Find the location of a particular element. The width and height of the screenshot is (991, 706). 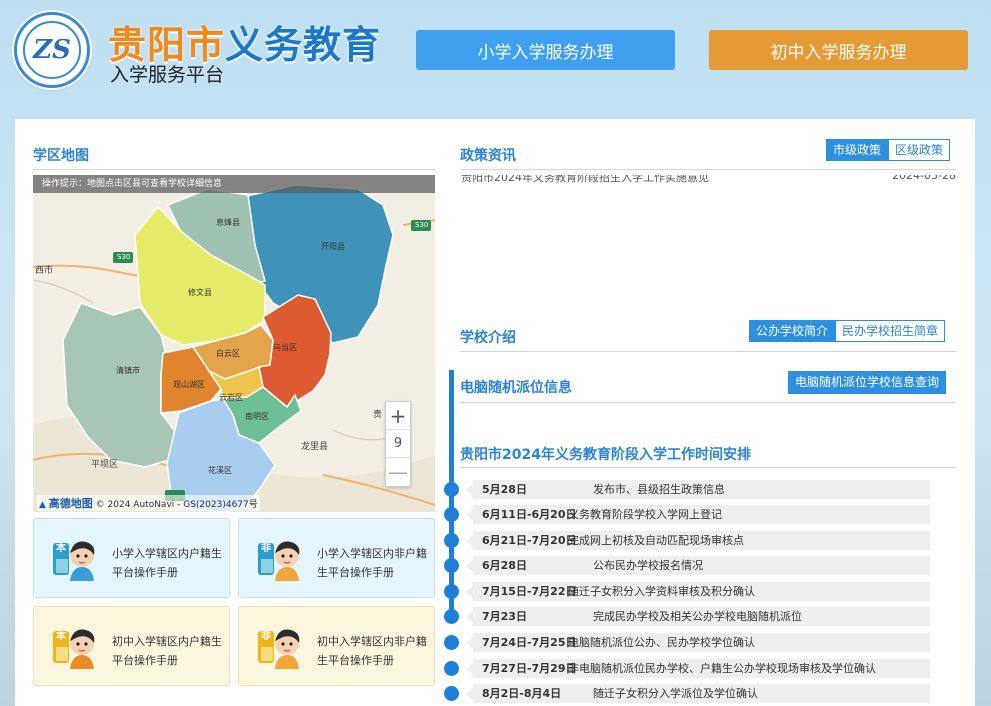

timeline-item: 5月28日 发布市、县级招生政策信息 is located at coordinates (689, 489).